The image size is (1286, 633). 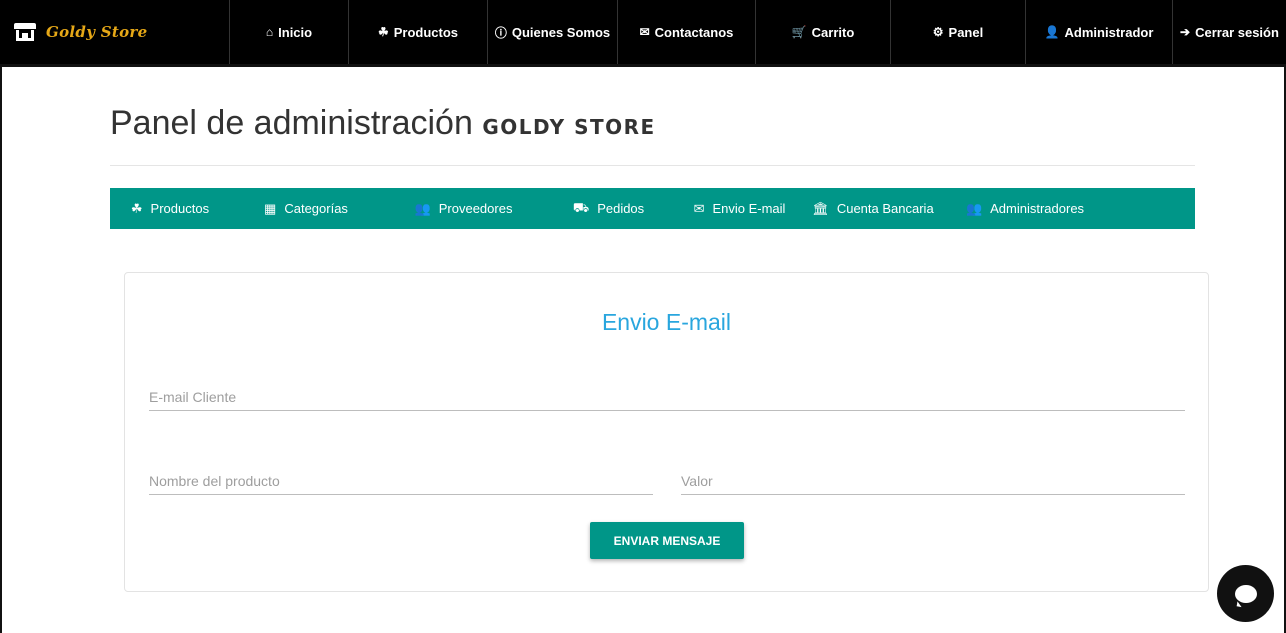 I want to click on nav-label: Inicio, so click(x=295, y=32).